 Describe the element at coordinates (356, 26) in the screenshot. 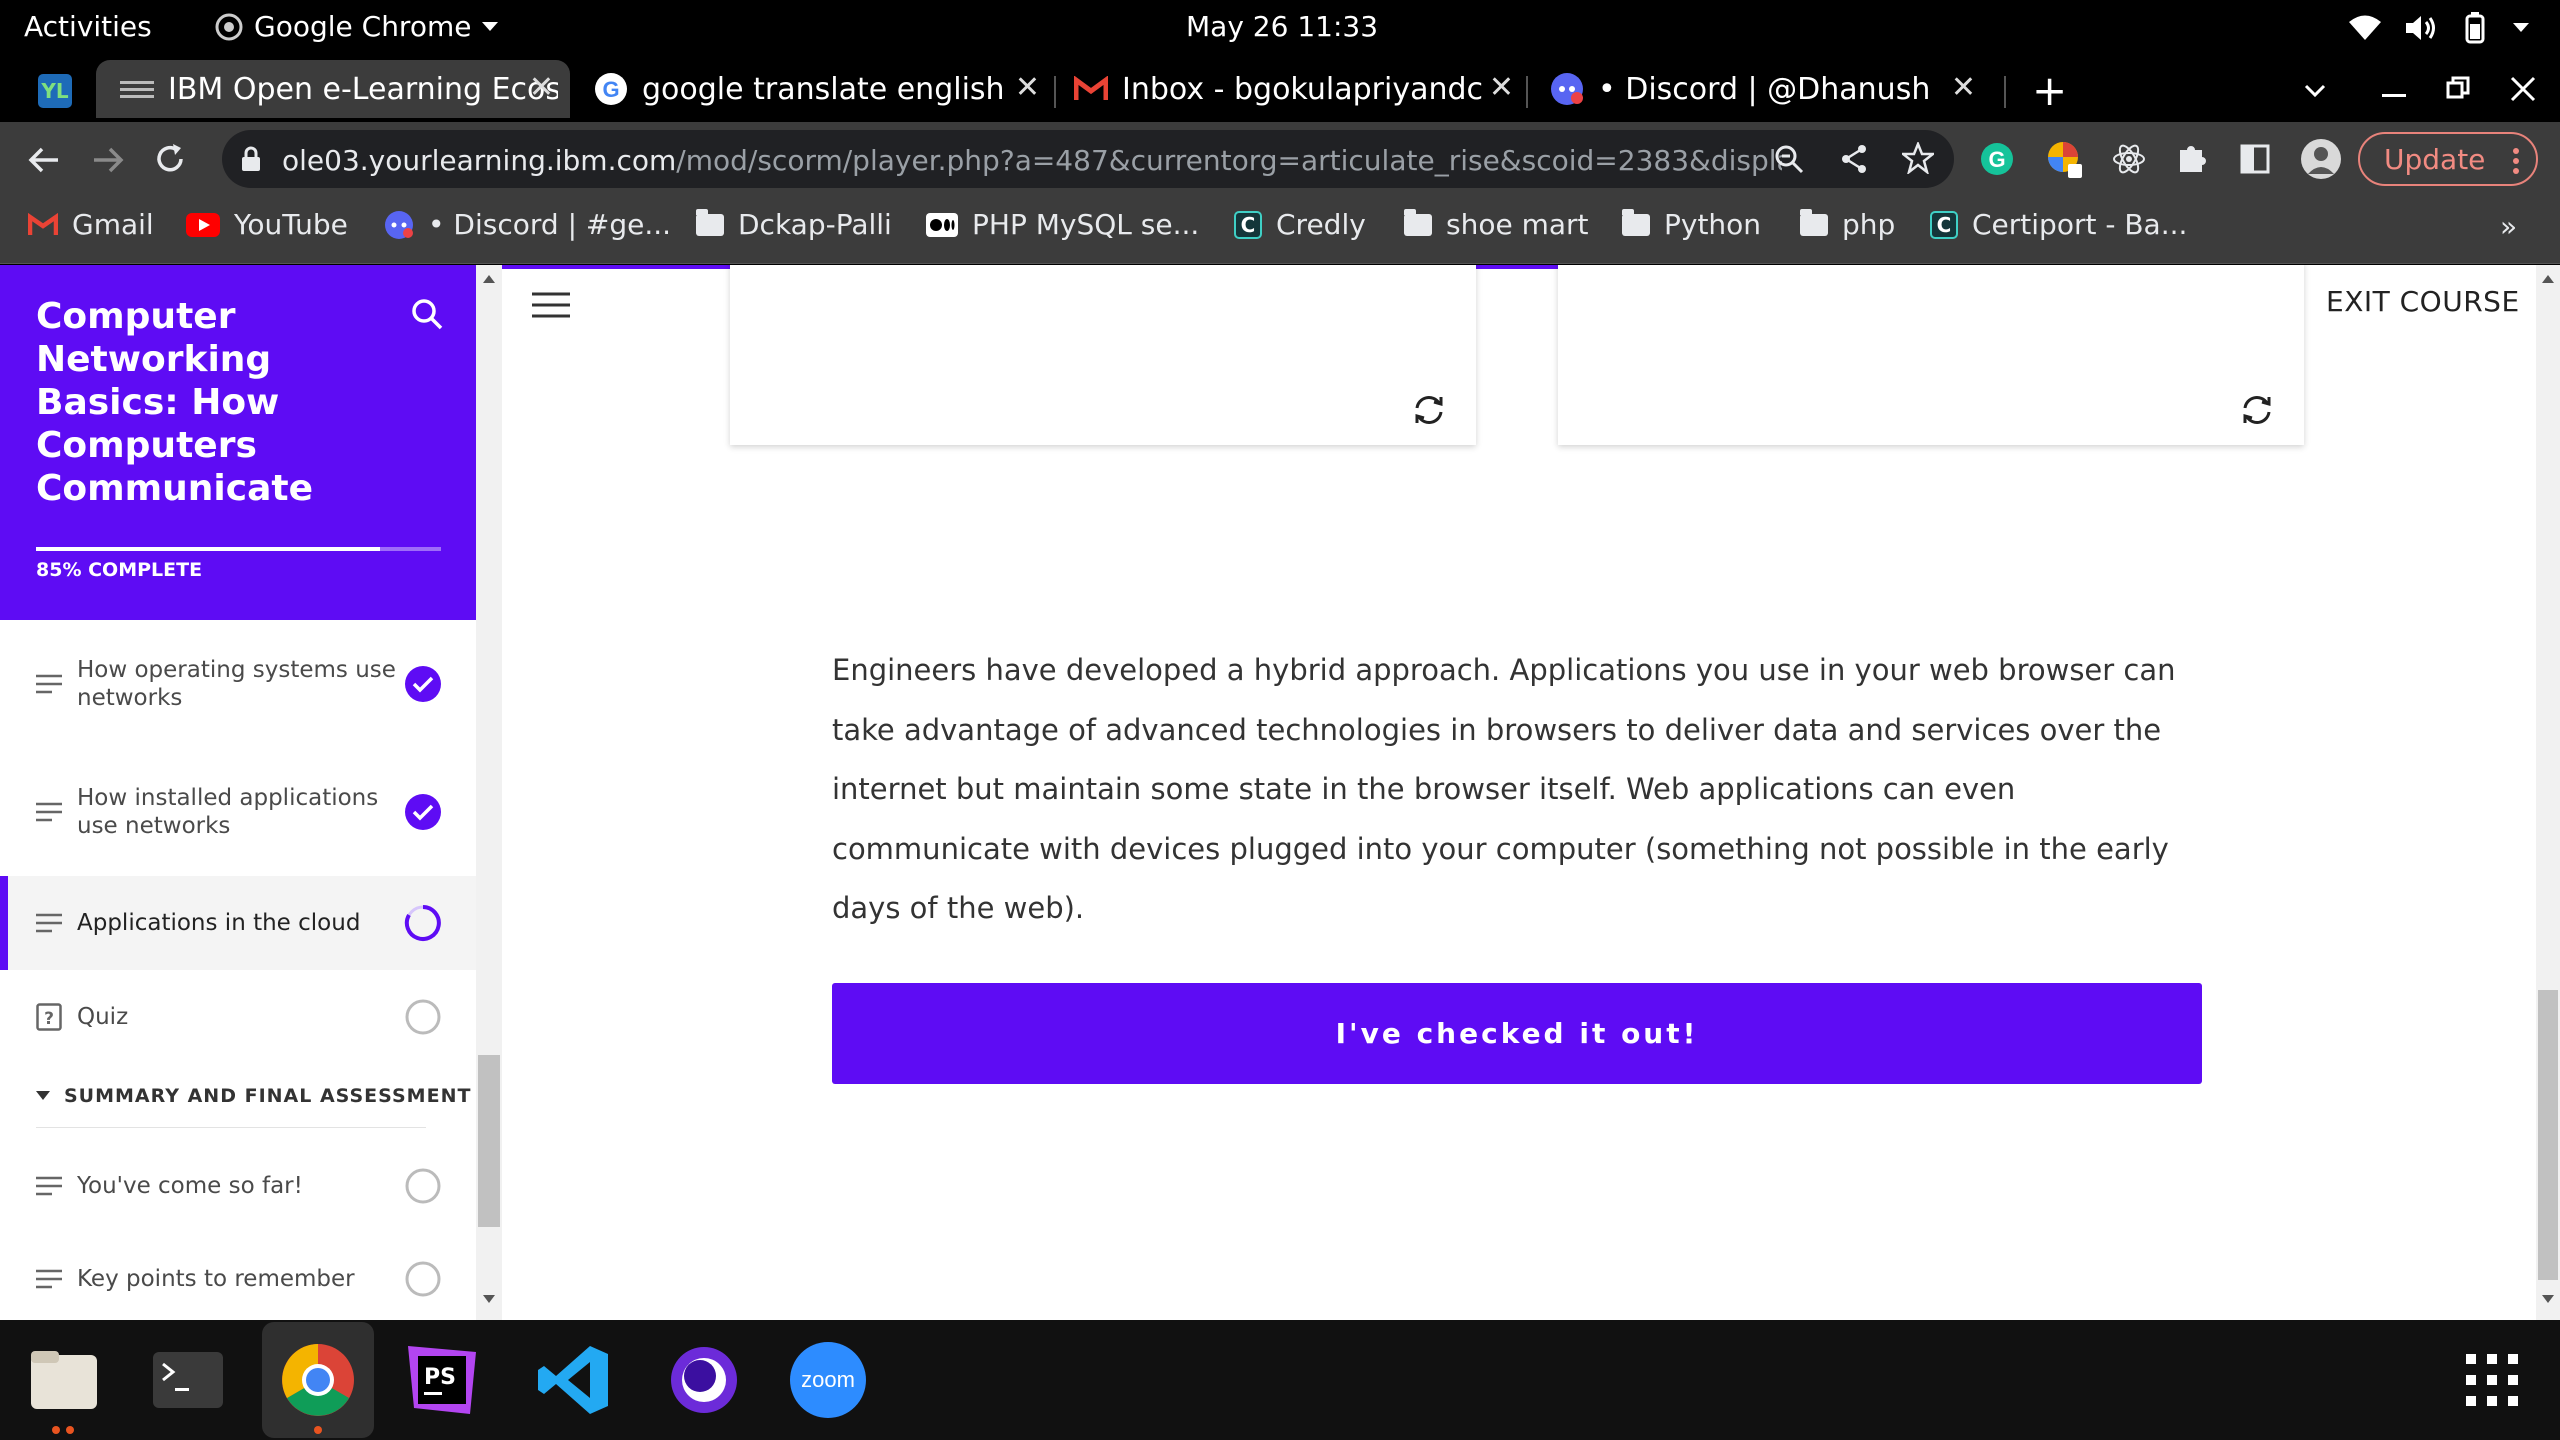

I see `app-menu: Google Chrome` at that location.